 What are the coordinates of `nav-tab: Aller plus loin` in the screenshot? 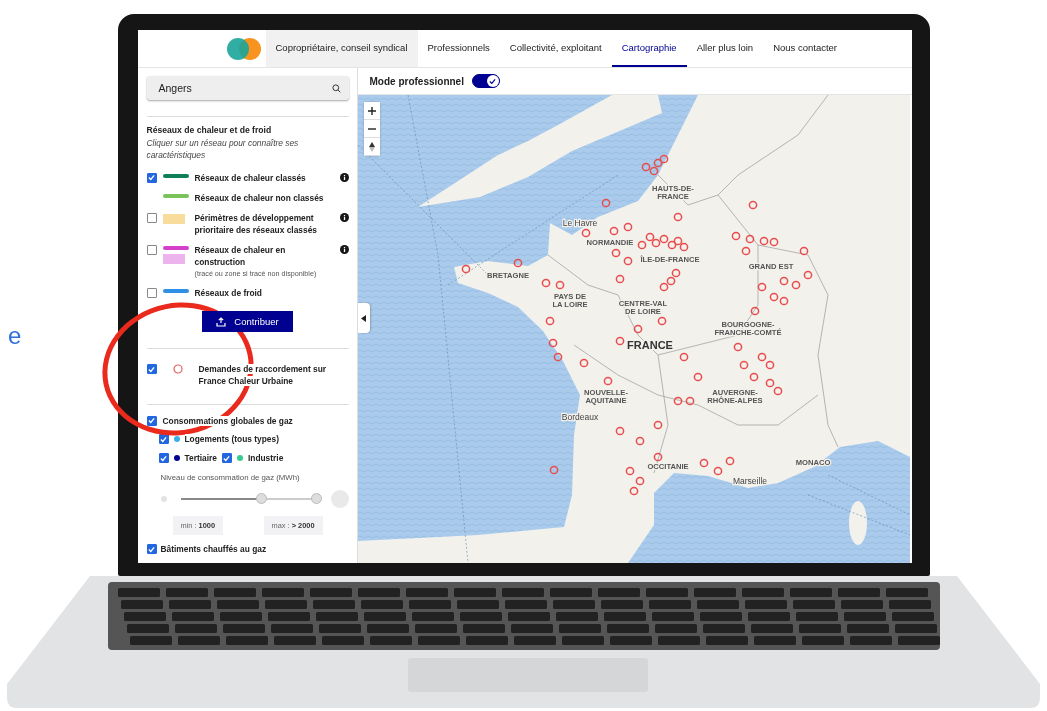 It's located at (725, 48).